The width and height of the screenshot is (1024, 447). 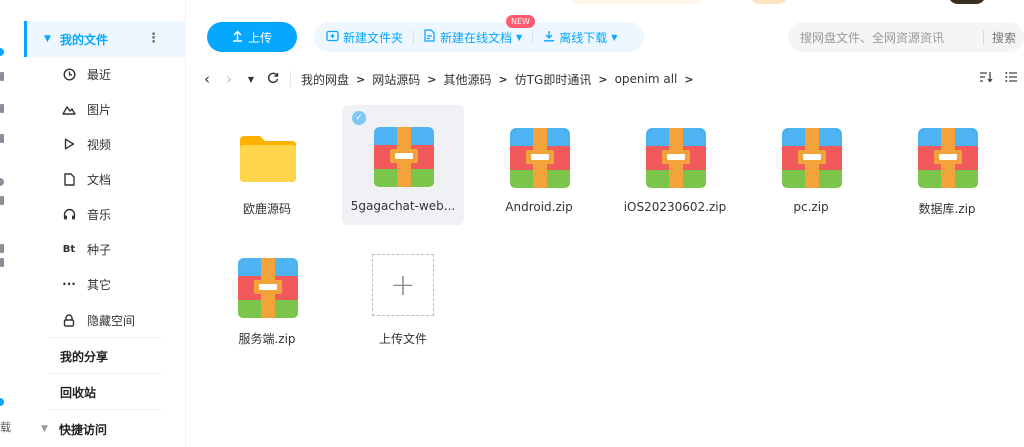 I want to click on bt-icon: Bt, so click(x=69, y=249).